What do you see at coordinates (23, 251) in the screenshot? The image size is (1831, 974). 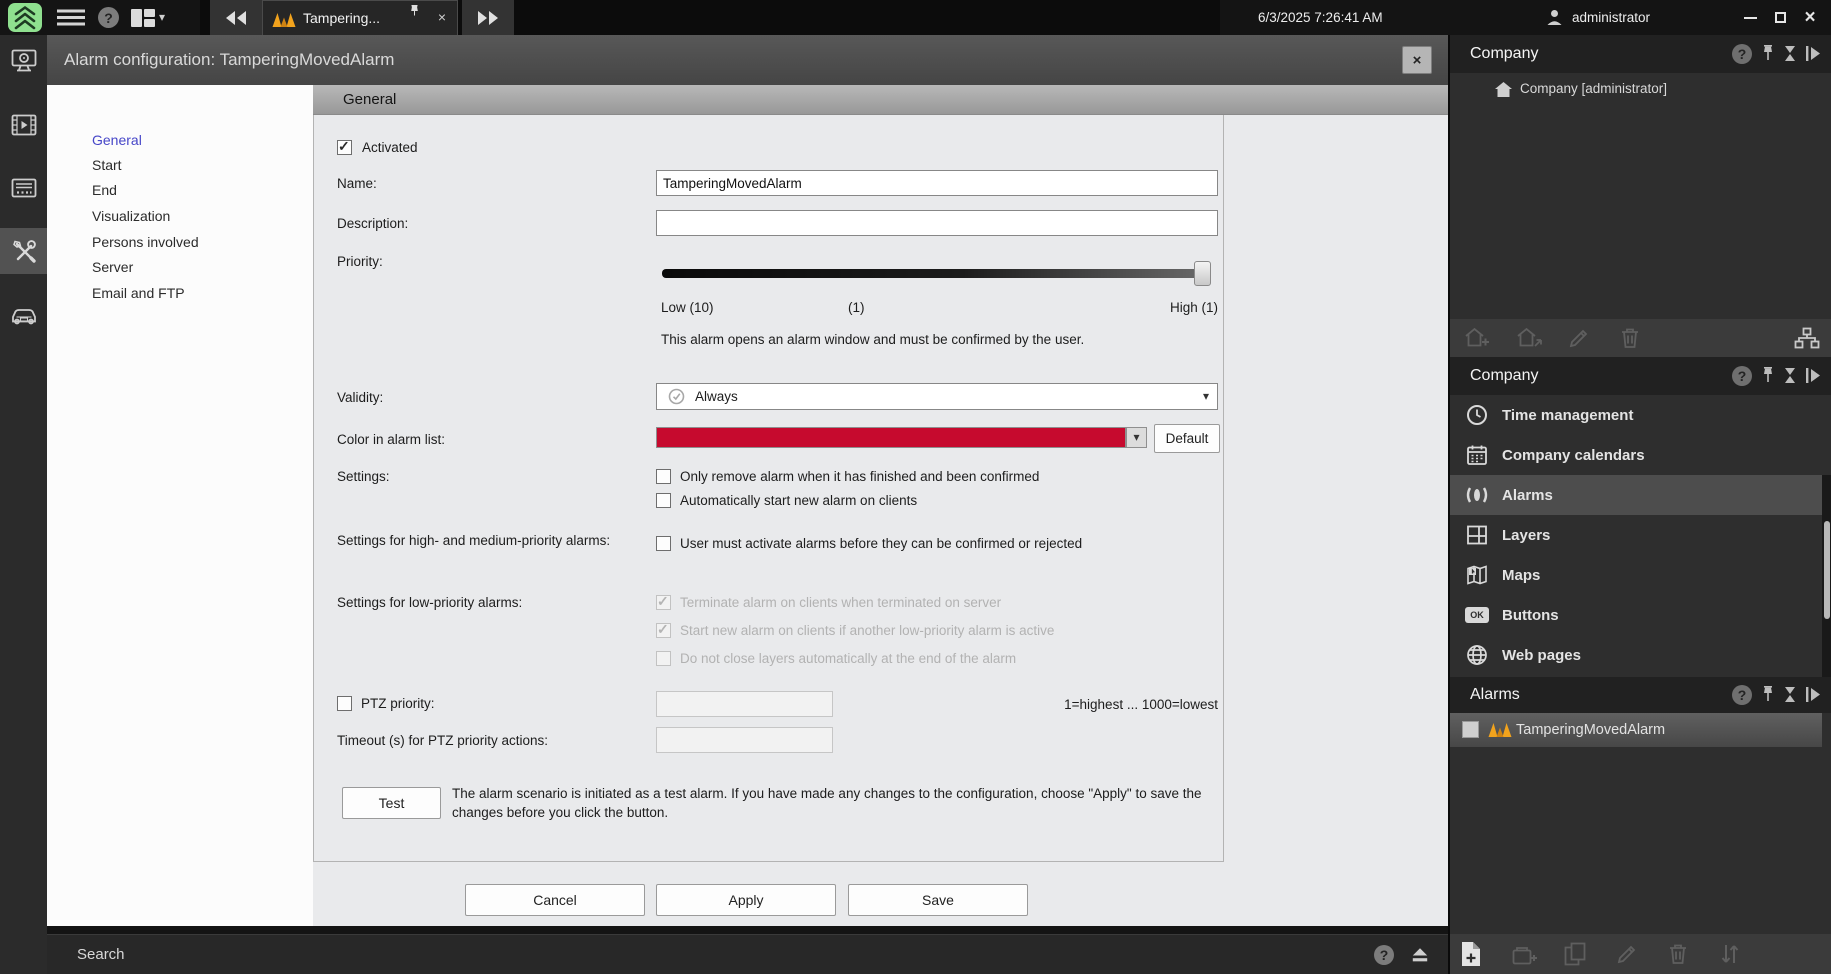 I see `sidebar-item-configuration` at bounding box center [23, 251].